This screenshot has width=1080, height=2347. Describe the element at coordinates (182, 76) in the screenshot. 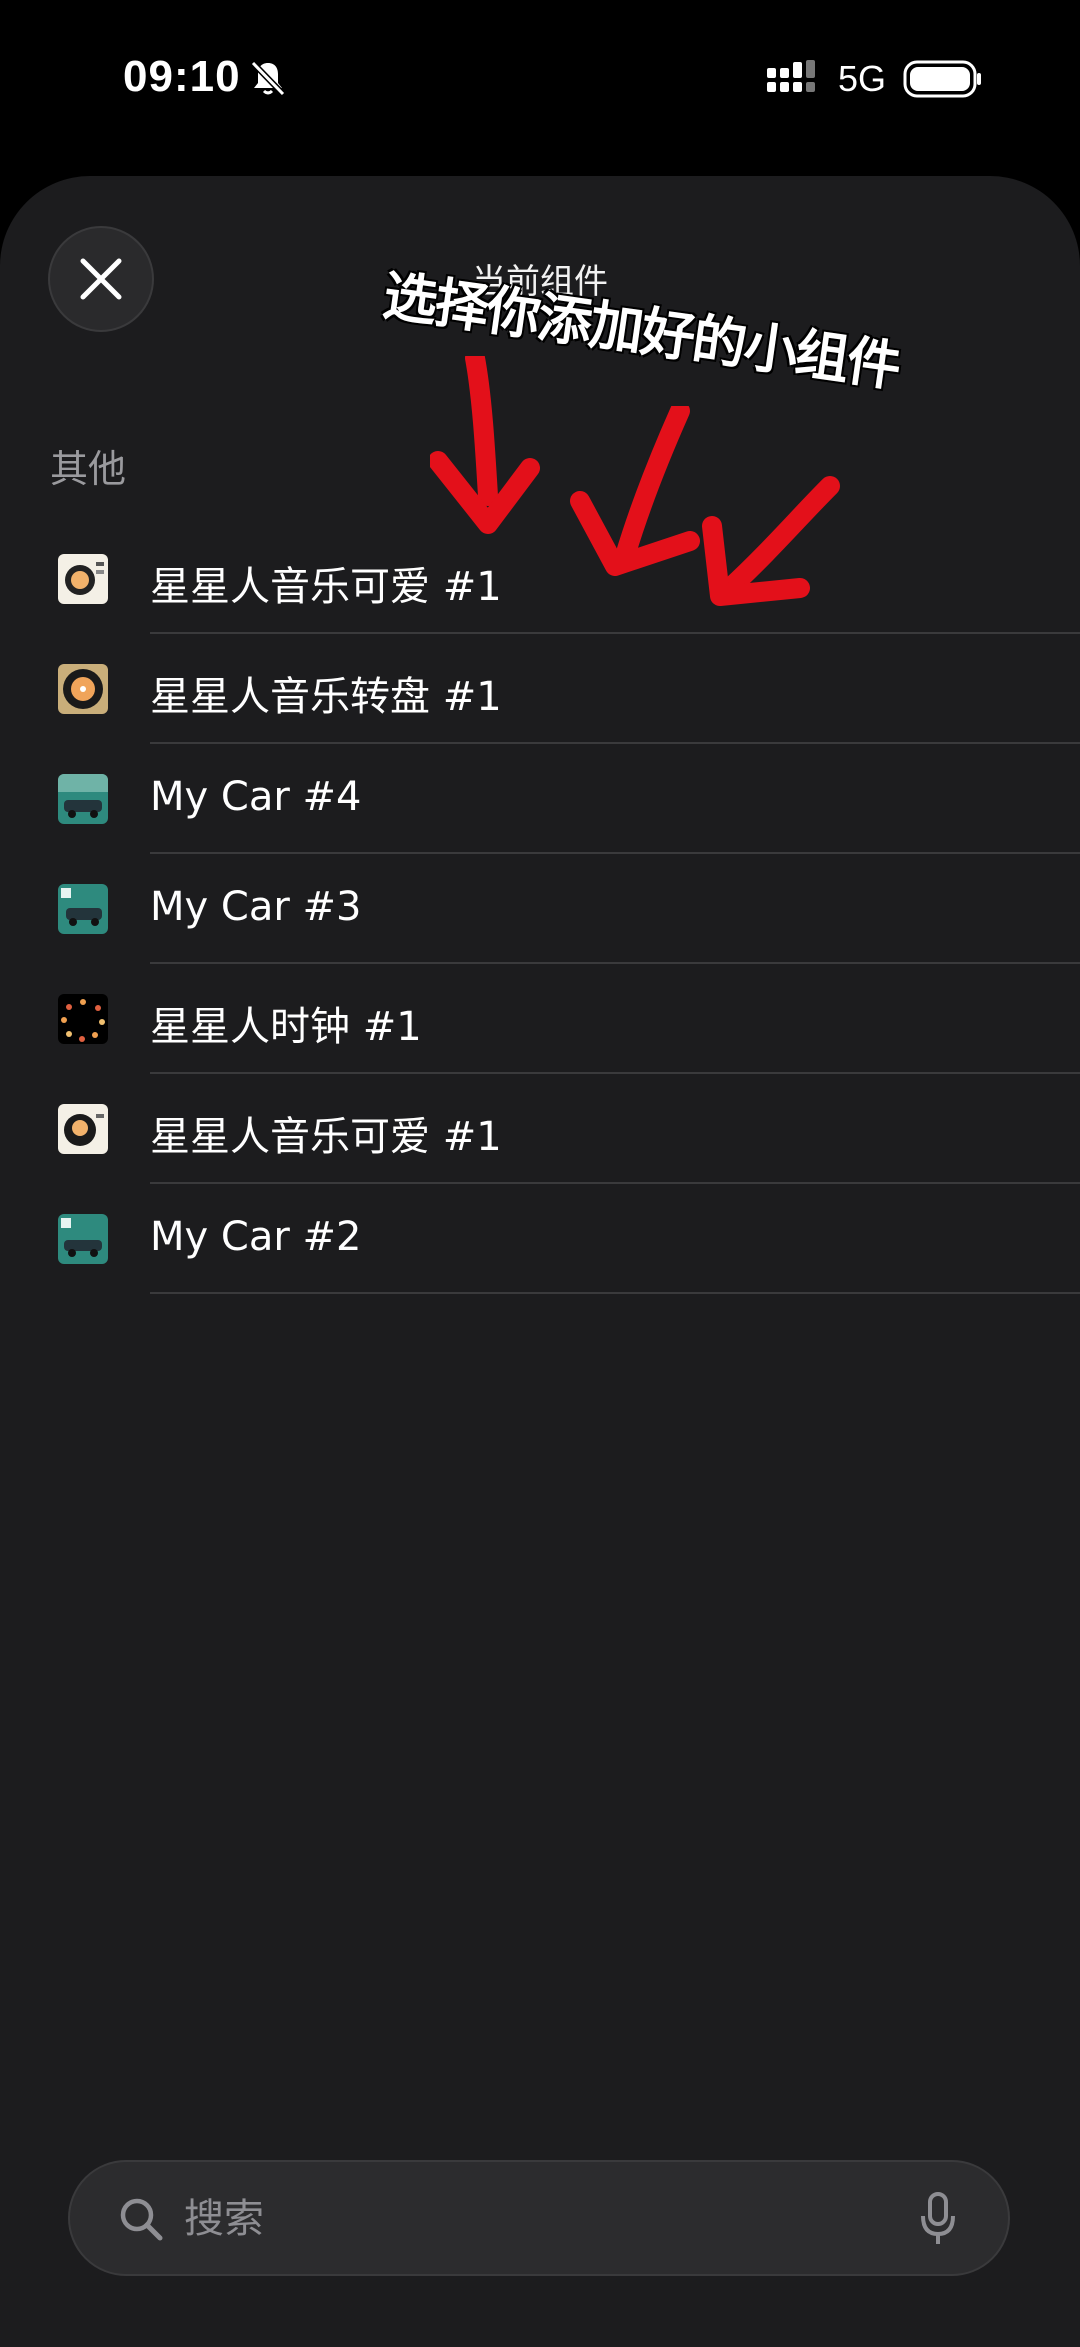

I see `status-time: 09:10` at that location.